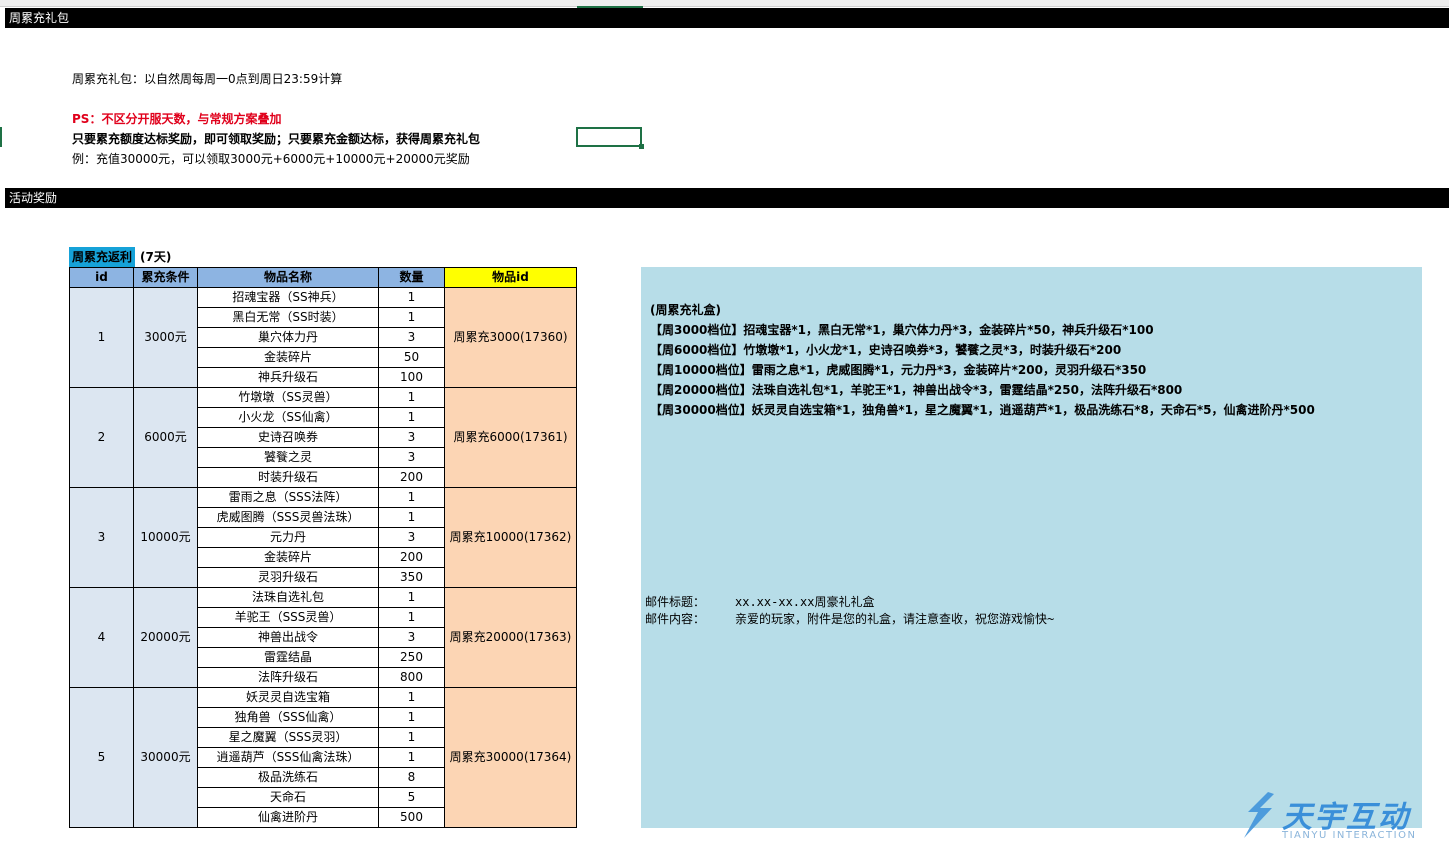 Image resolution: width=1449 pixels, height=843 pixels. What do you see at coordinates (177, 119) in the screenshot?
I see `ps-note: PS：不区分开服天数，与常规方案叠加` at bounding box center [177, 119].